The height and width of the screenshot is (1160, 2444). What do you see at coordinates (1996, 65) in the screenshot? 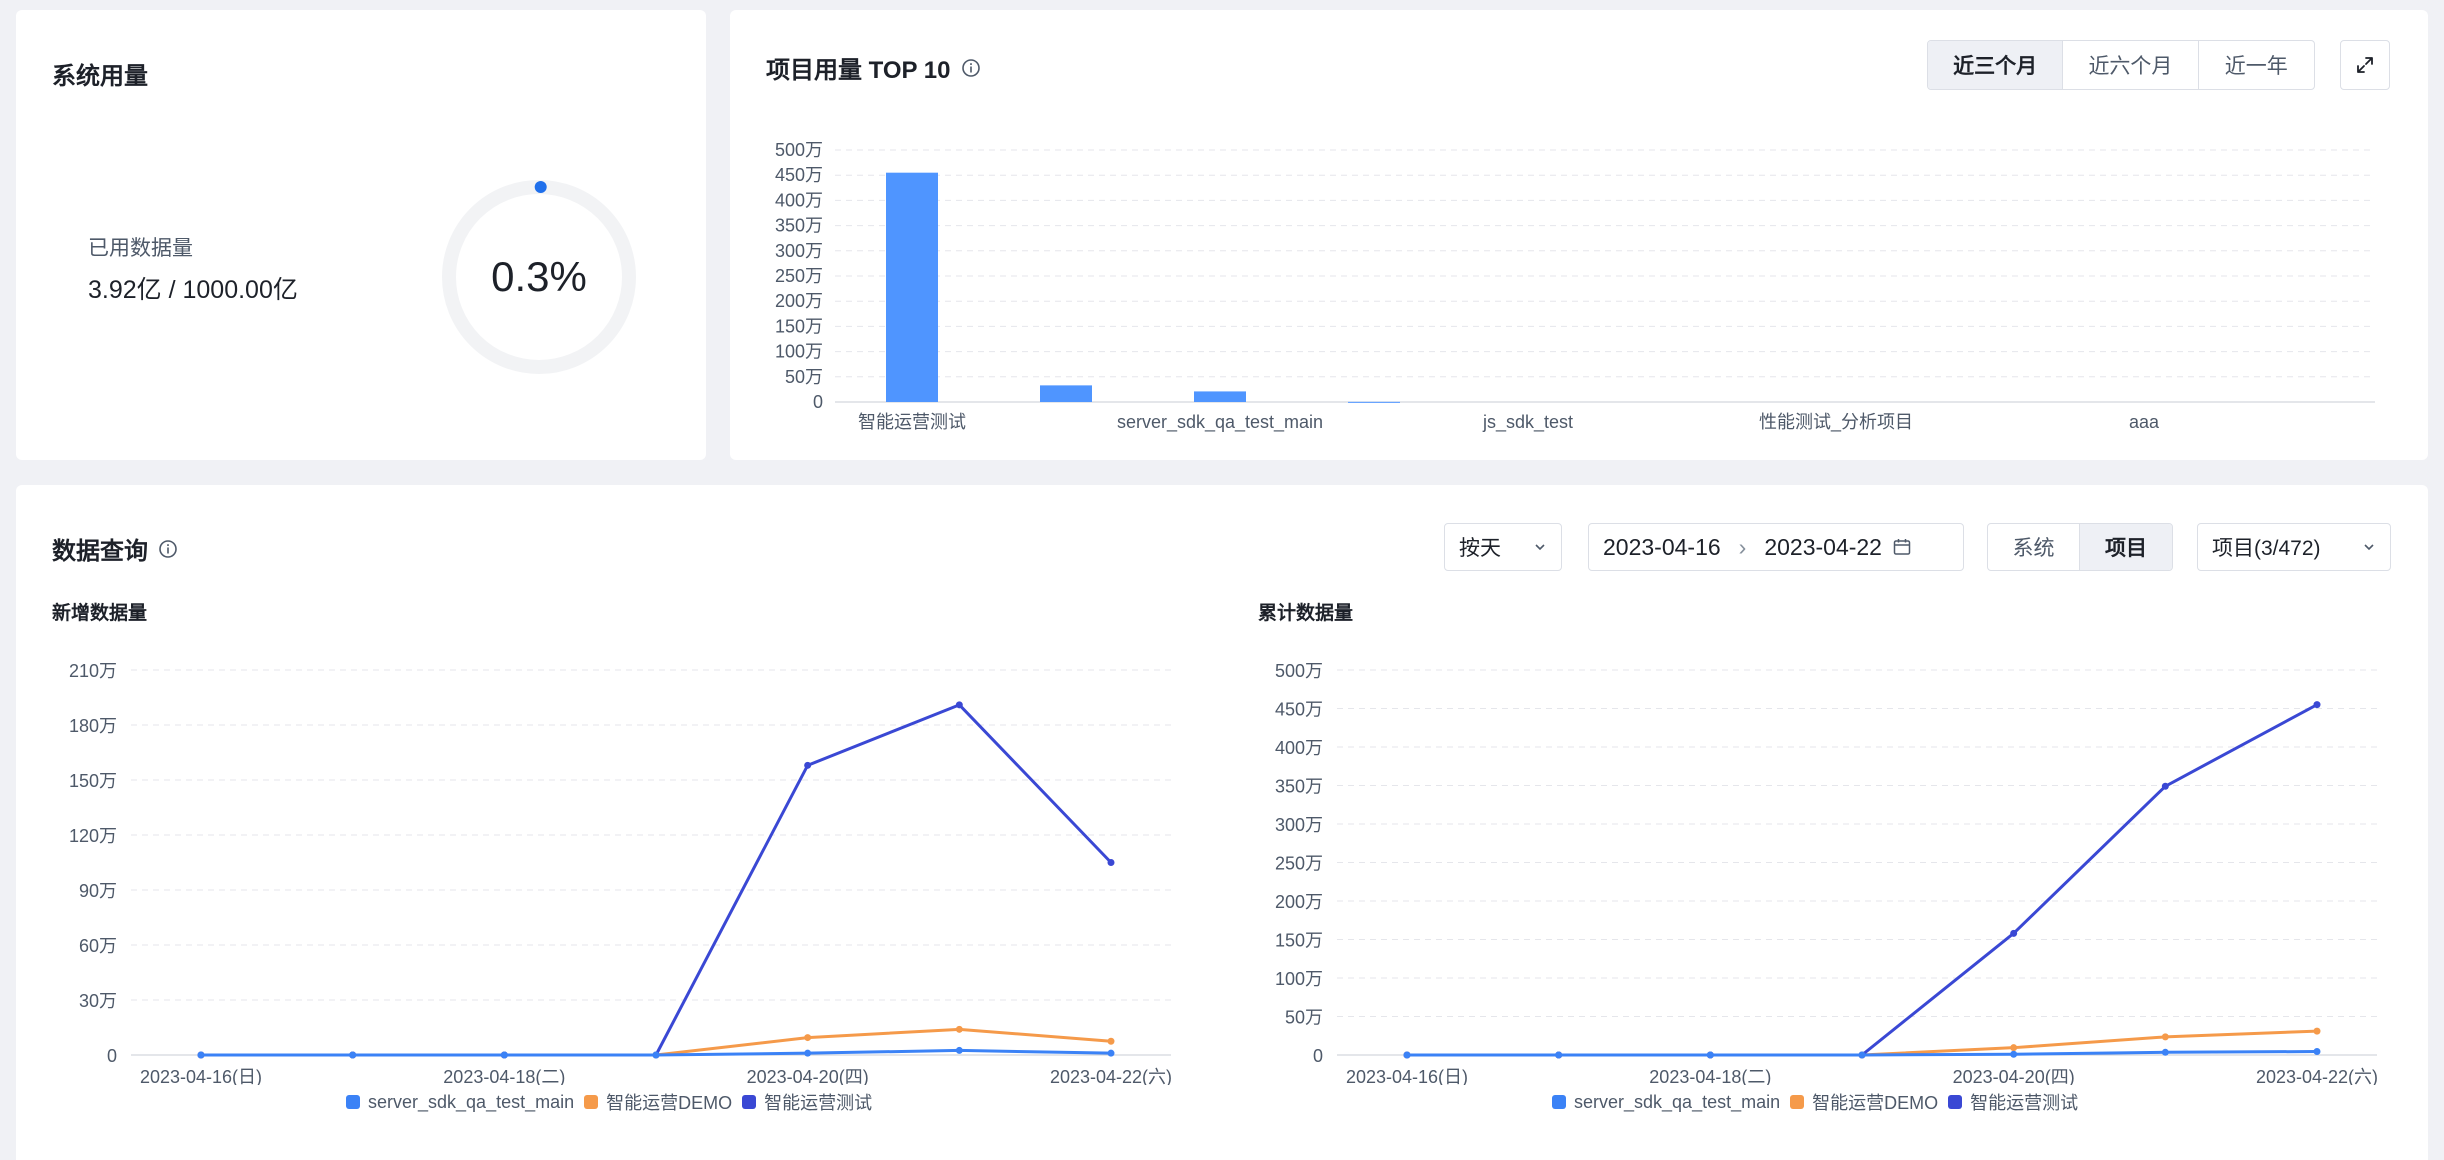
I see `range-3-months: 近三个月` at bounding box center [1996, 65].